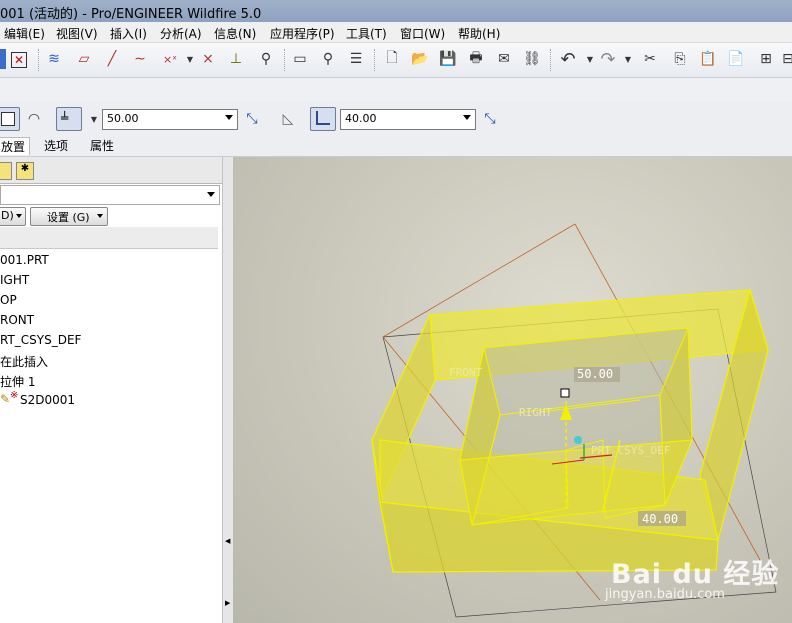 The height and width of the screenshot is (623, 792). Describe the element at coordinates (7, 215) in the screenshot. I see `show-button-label: D)` at that location.